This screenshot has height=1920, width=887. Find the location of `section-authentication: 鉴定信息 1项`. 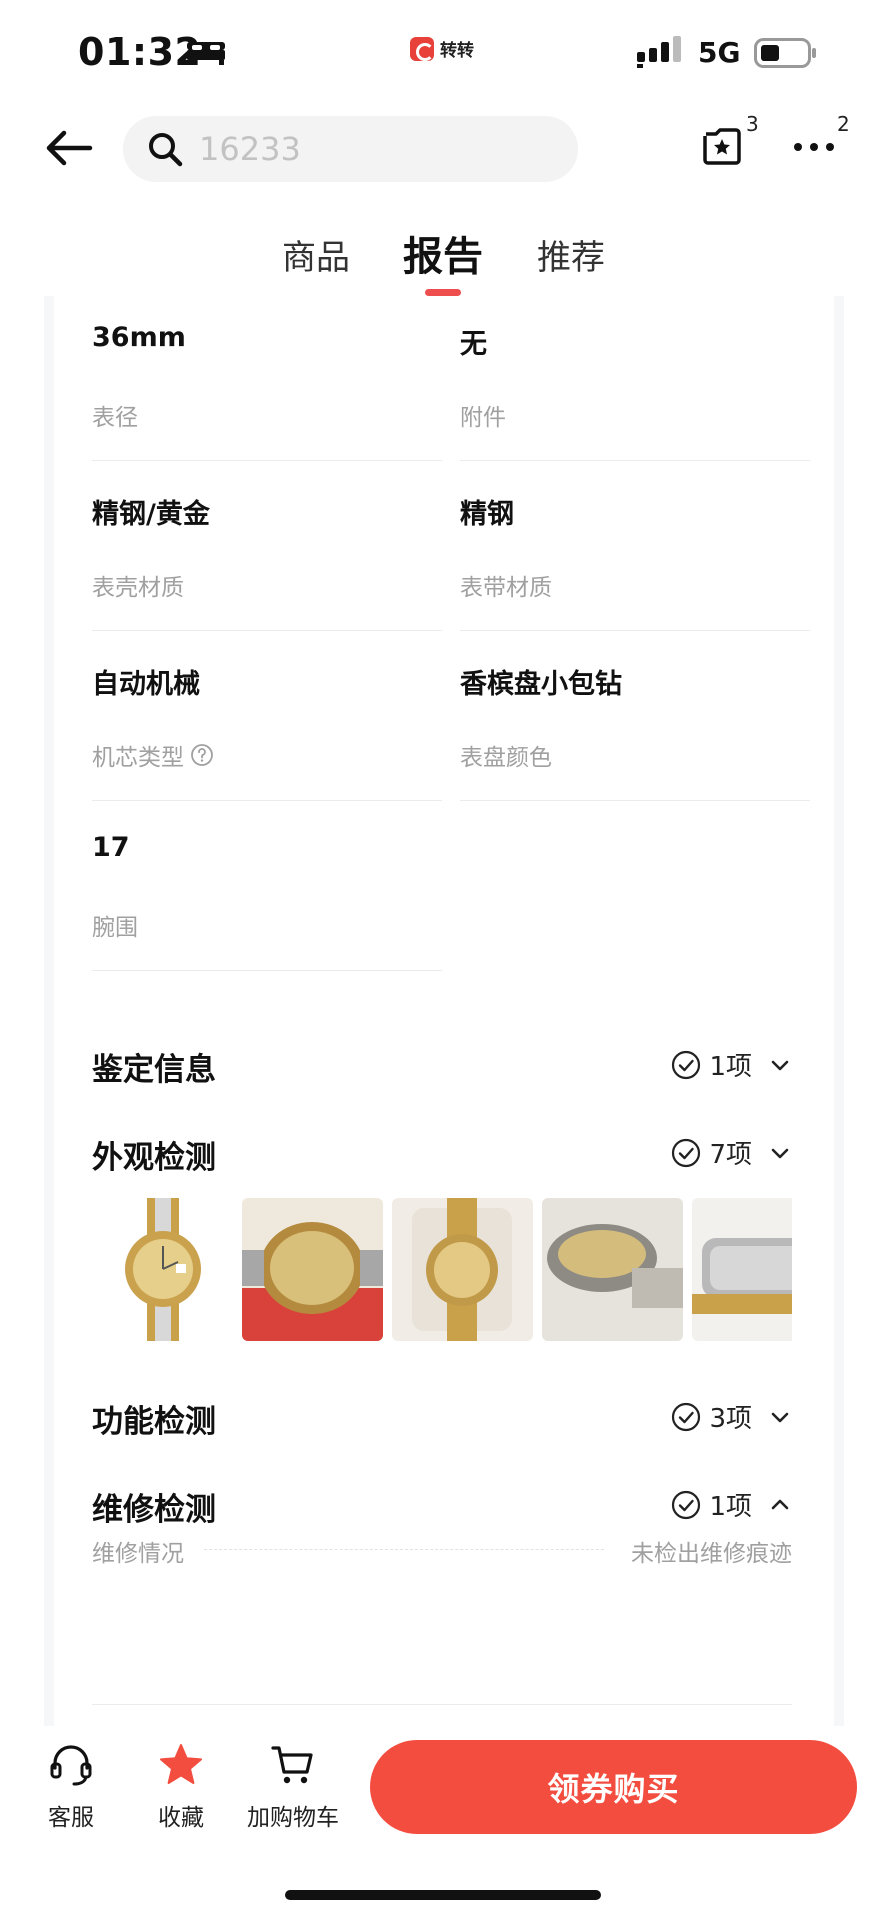

section-authentication: 鉴定信息 1项 is located at coordinates (442, 1068).